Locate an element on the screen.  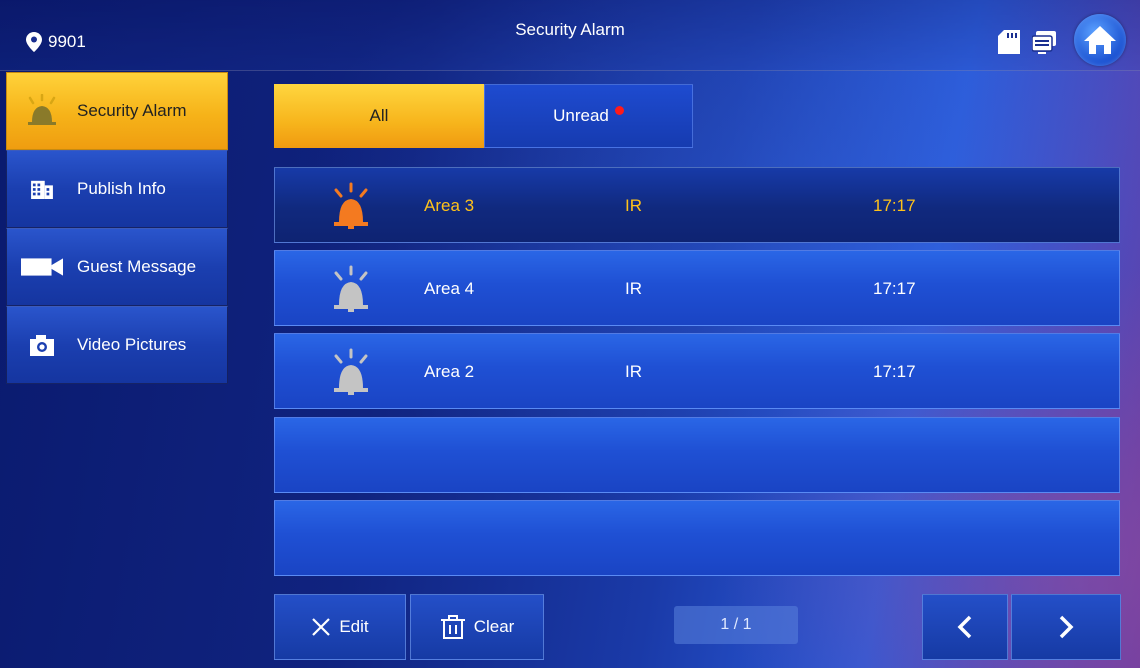
sidebar-item-label: Video Pictures is located at coordinates (132, 344).